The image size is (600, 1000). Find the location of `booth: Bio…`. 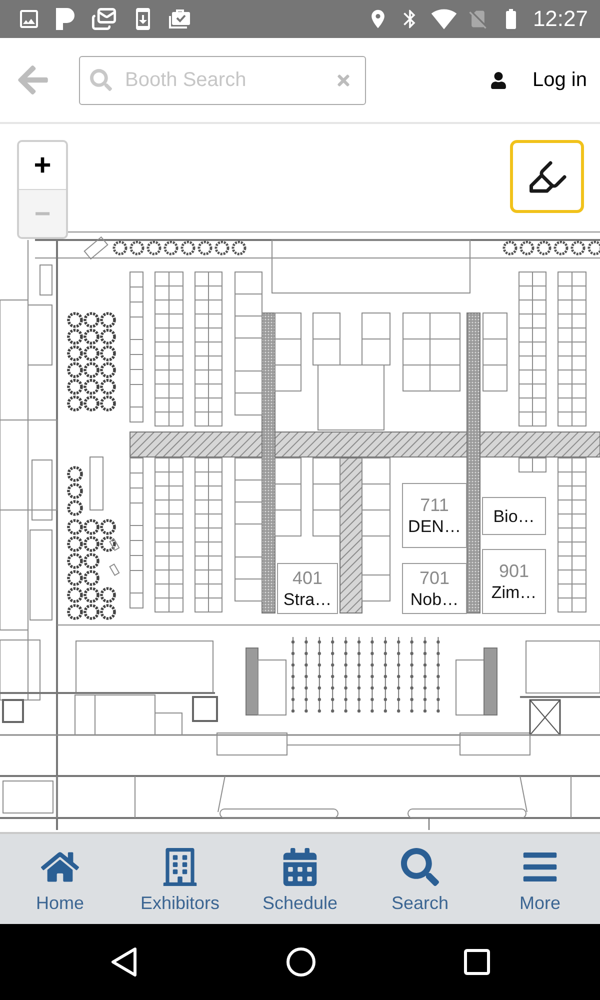

booth: Bio… is located at coordinates (514, 516).